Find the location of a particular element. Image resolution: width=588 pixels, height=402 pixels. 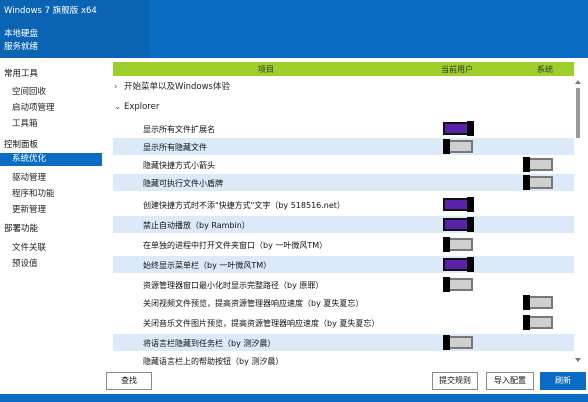

sidebar-item-toolbox: 工具箱 is located at coordinates (25, 123).